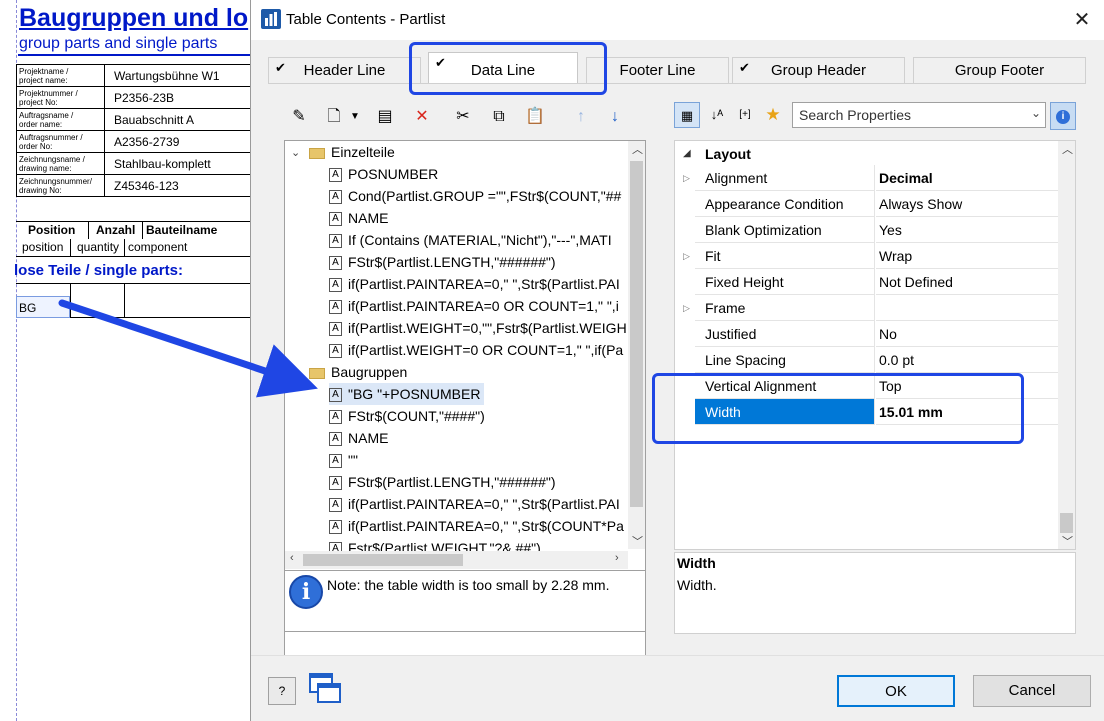  I want to click on property-row-blank-optimization: Blank Optimization Yes, so click(867, 230).